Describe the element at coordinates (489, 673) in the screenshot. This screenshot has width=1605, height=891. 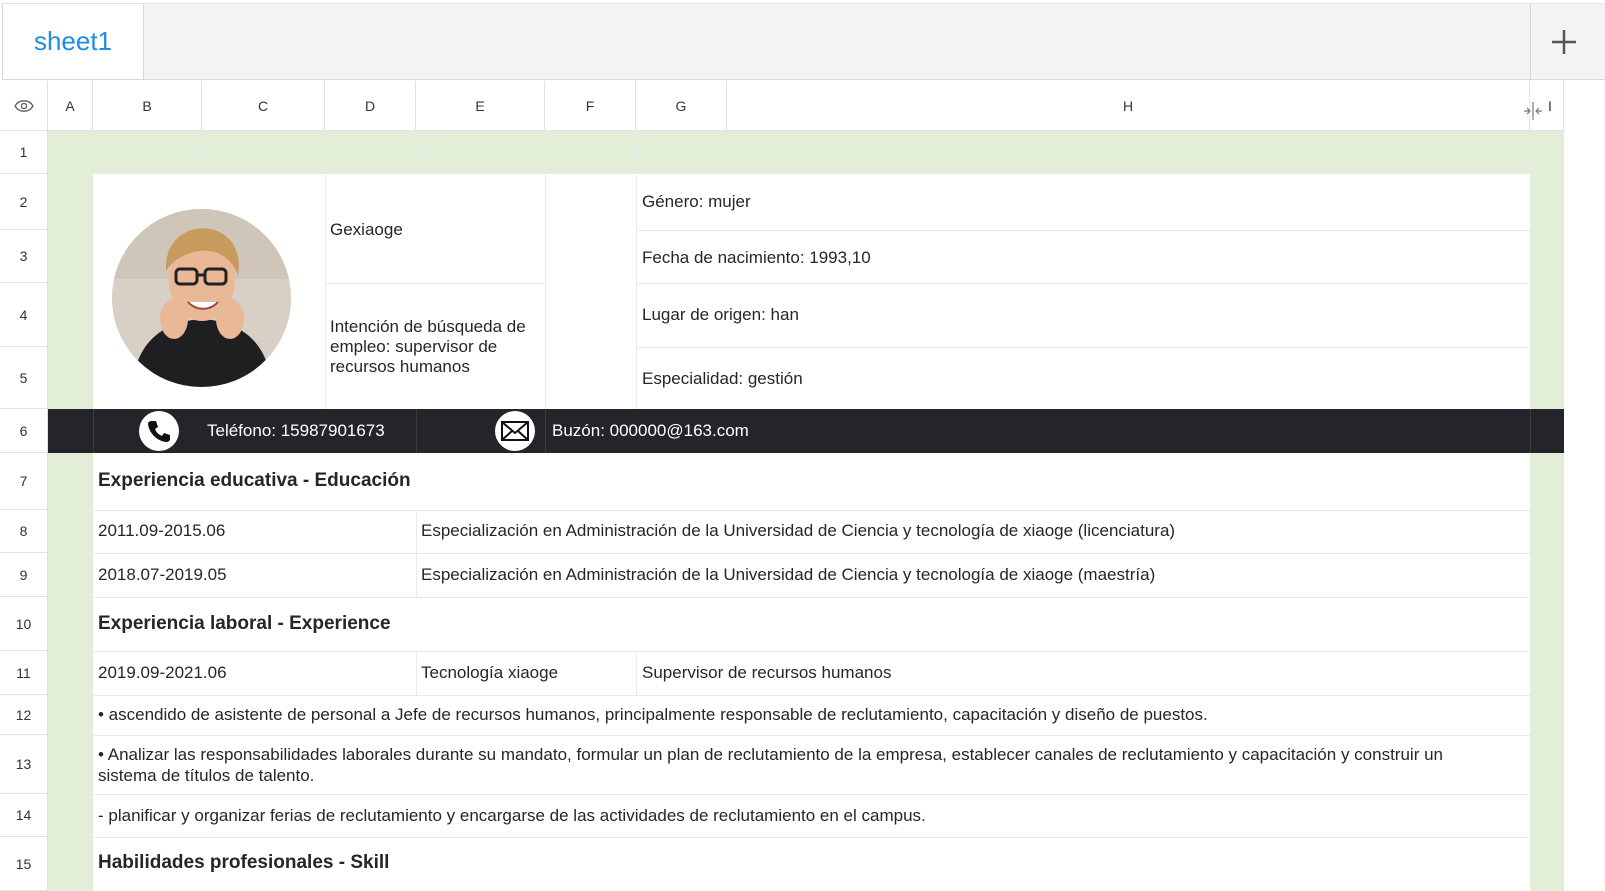
I see `work-company: Tecnología xiaoge` at that location.